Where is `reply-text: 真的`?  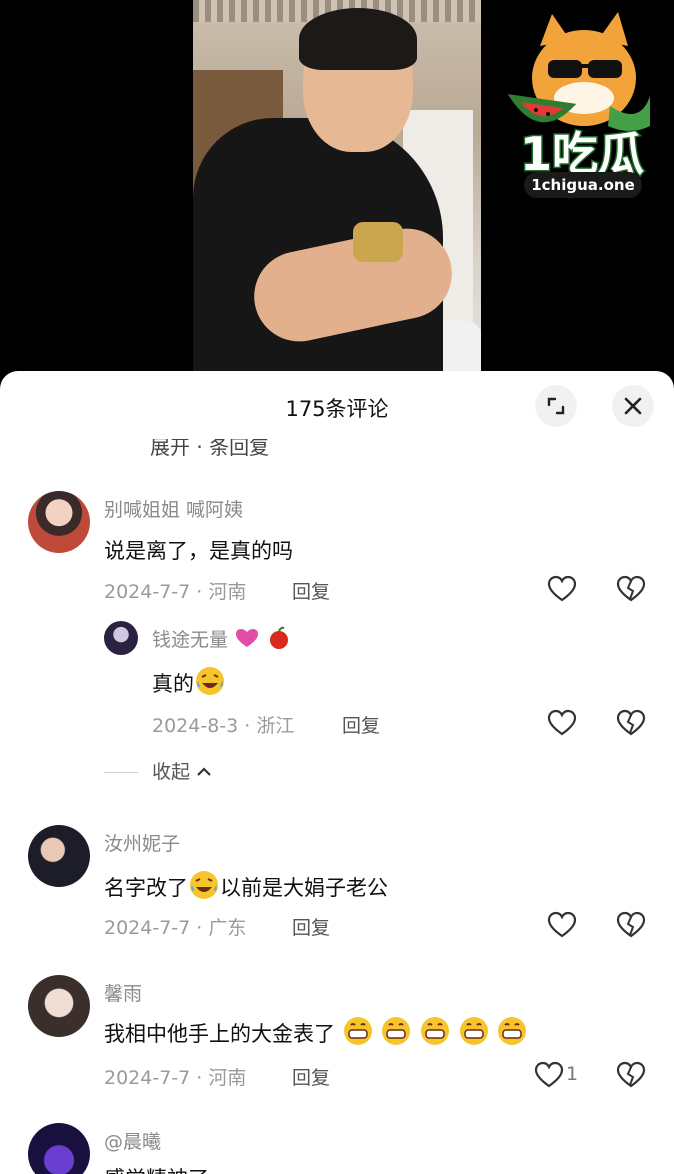
reply-text: 真的 is located at coordinates (173, 684).